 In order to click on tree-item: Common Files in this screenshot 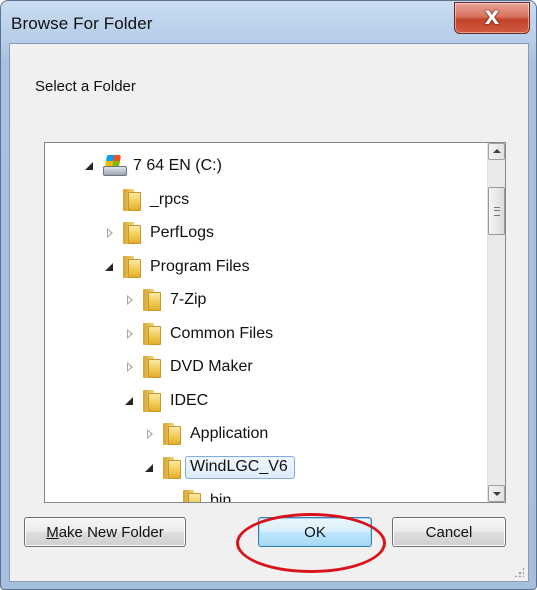, I will do `click(198, 334)`.